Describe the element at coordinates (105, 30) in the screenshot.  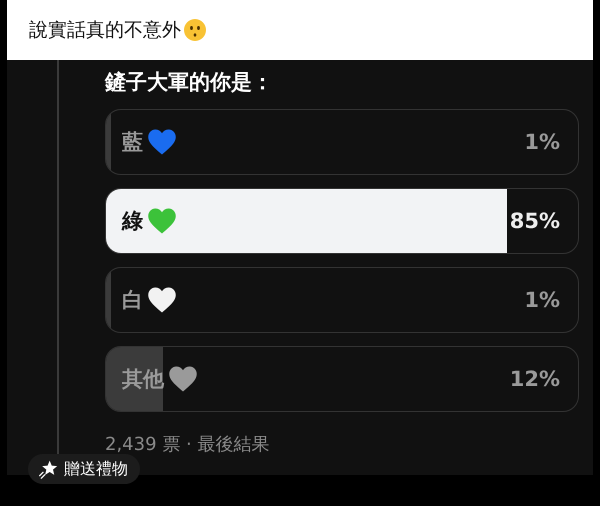
I see `post-text: 說實話真的不意外` at that location.